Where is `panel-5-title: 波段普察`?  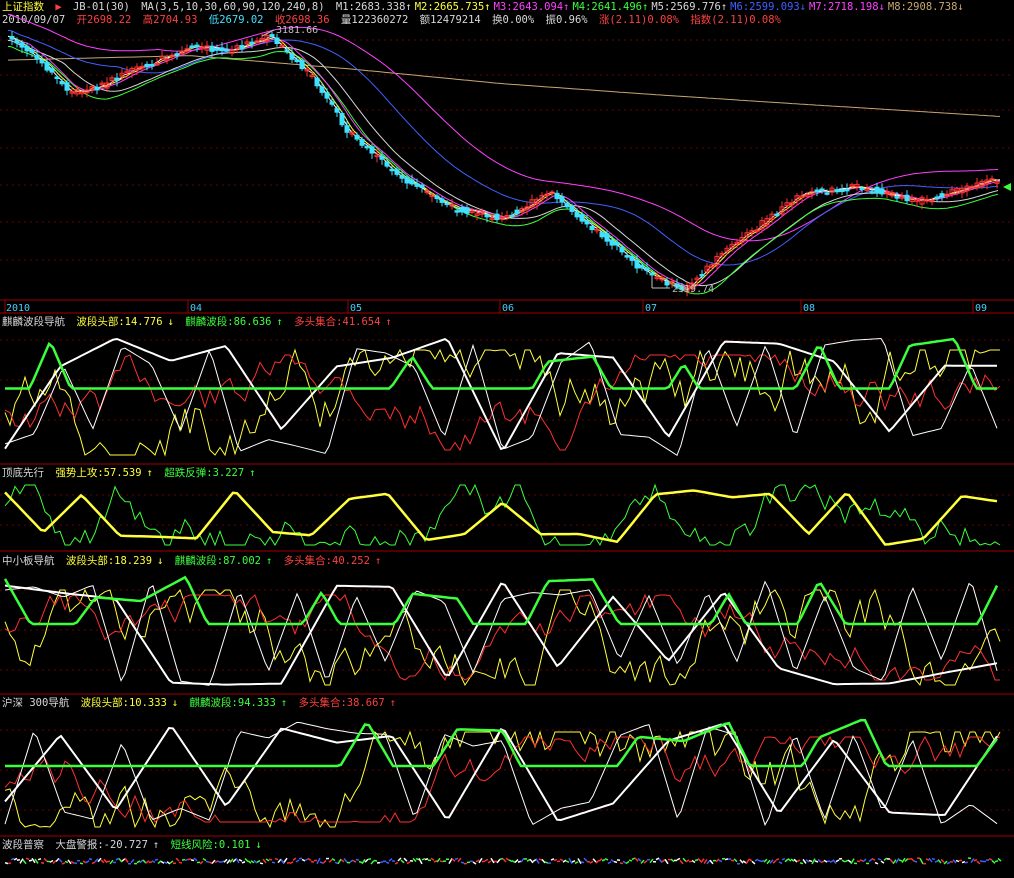 panel-5-title: 波段普察 is located at coordinates (23, 845).